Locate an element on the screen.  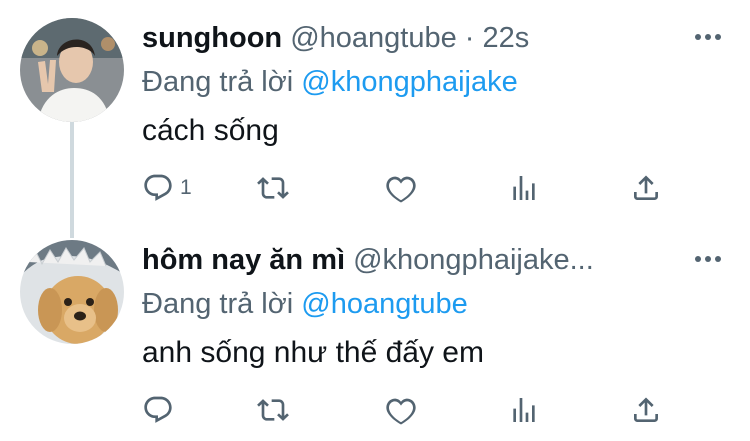
reply-button is located at coordinates (158, 410).